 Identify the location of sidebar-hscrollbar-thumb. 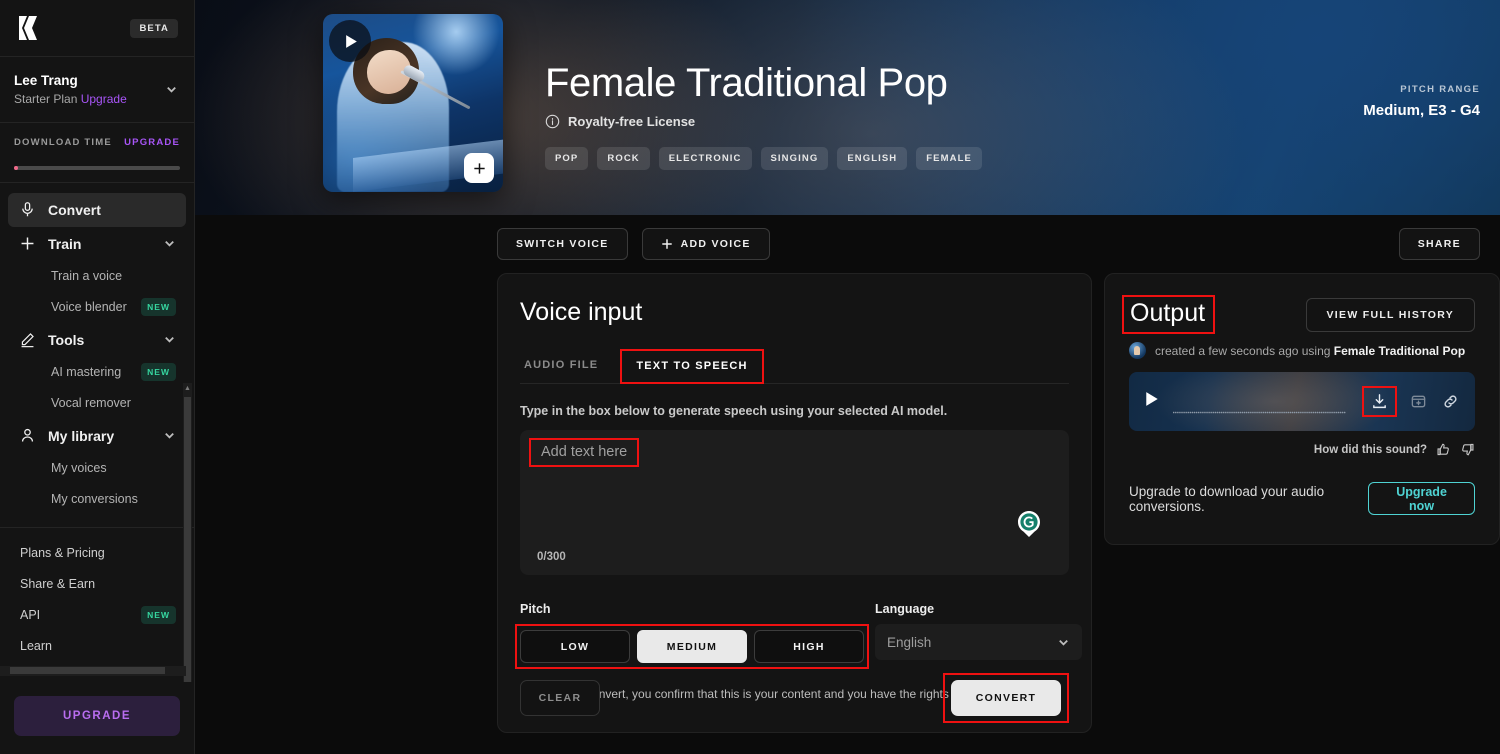
(87, 670).